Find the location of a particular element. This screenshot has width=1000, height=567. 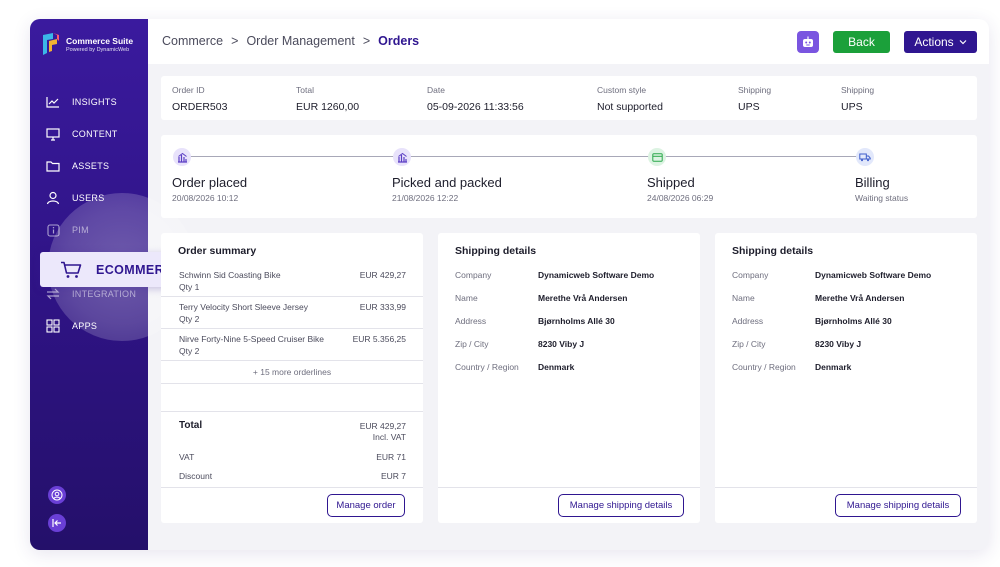

sidebar-item-assets: ASSETS is located at coordinates (89, 166).